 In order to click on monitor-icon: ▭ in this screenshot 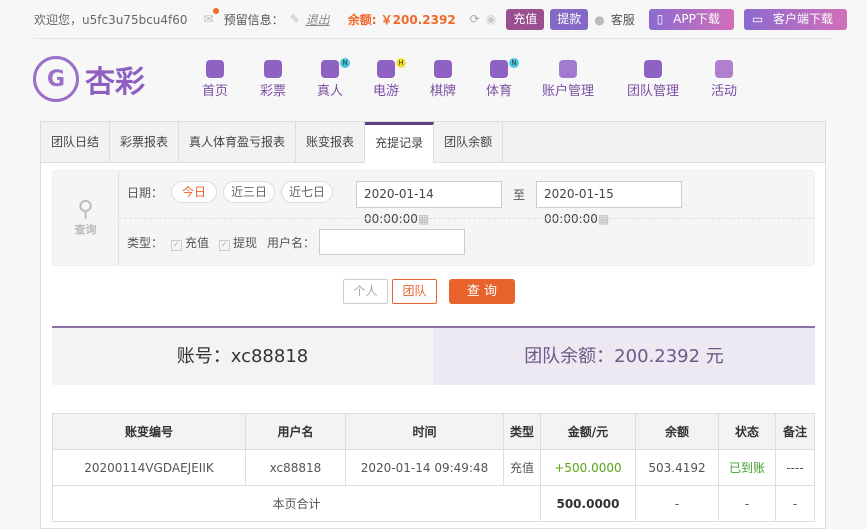, I will do `click(759, 18)`.